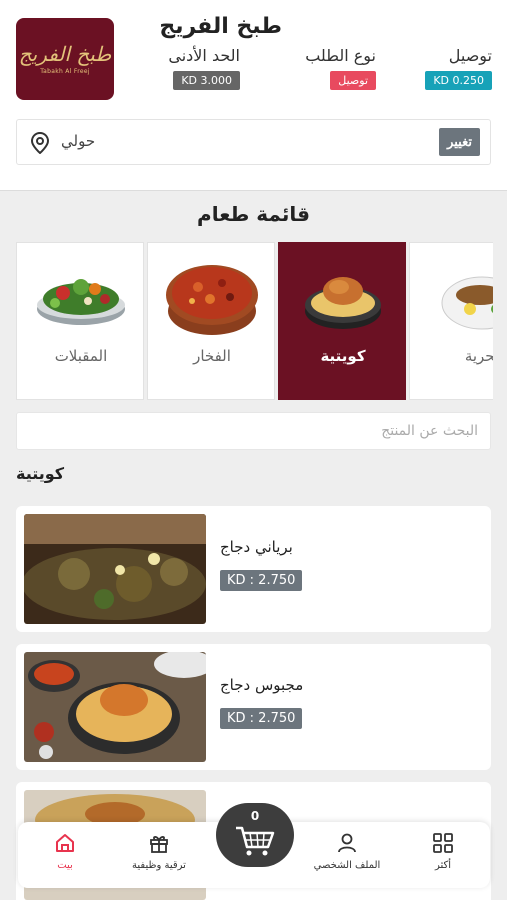 This screenshot has width=507, height=900. What do you see at coordinates (159, 865) in the screenshot?
I see `nav-upgrade-label: ترقية وظيفية` at bounding box center [159, 865].